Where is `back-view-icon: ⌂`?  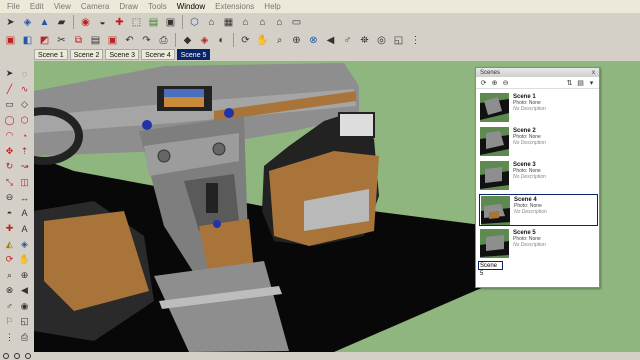
back-view-icon: ⌂ is located at coordinates (279, 22).